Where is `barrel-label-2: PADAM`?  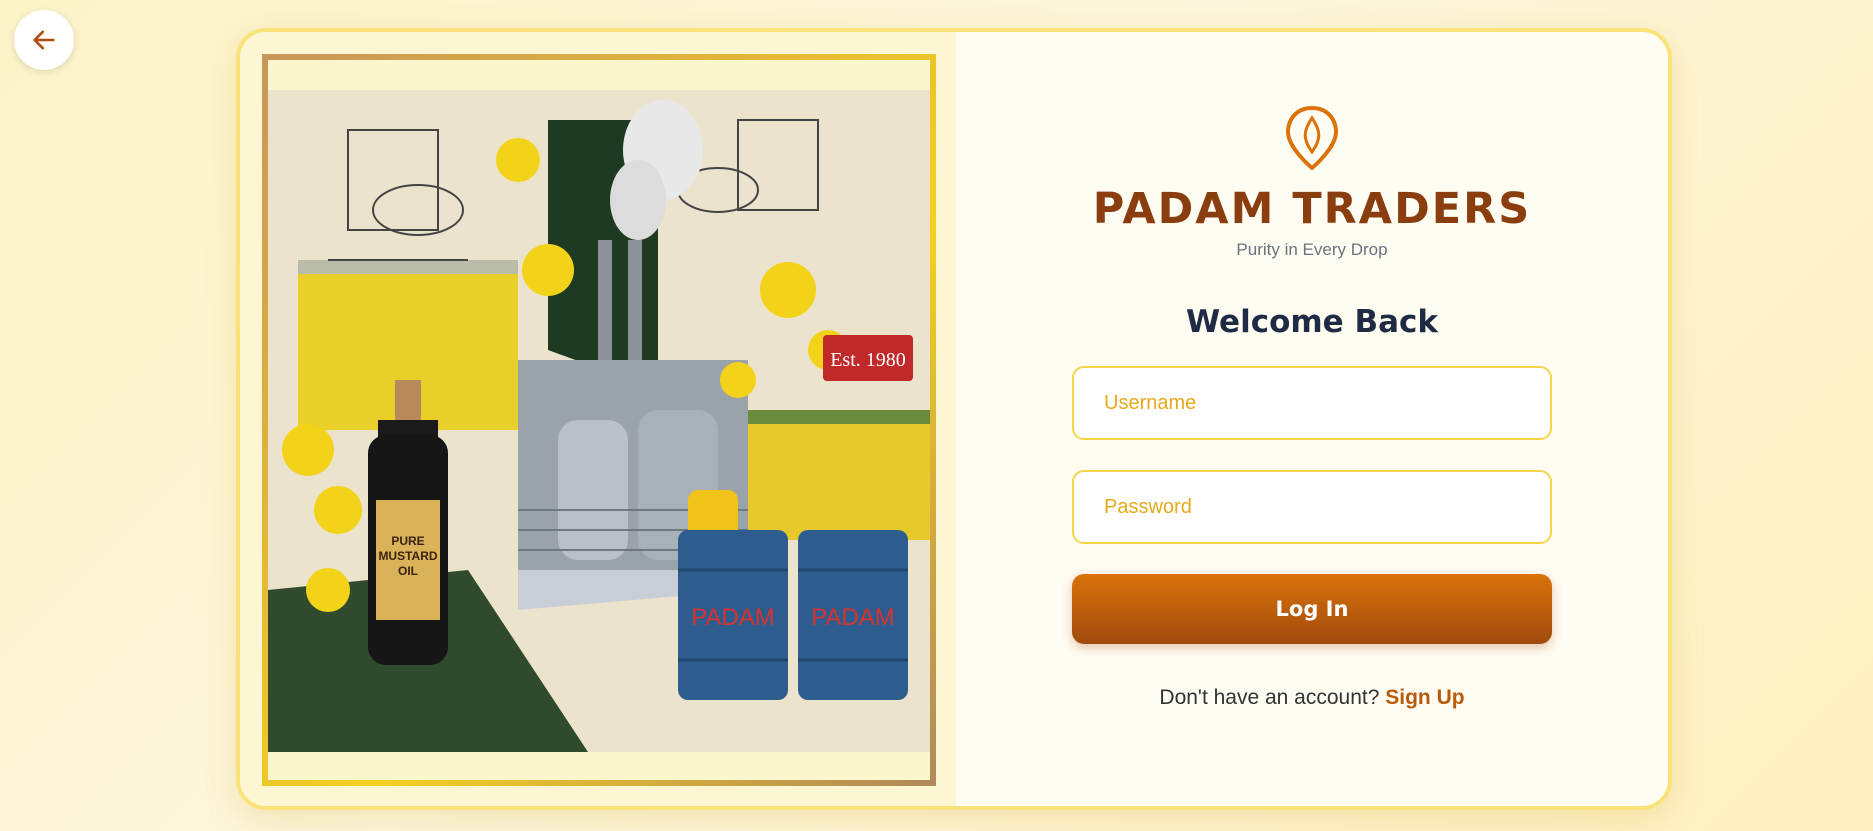
barrel-label-2: PADAM is located at coordinates (853, 617).